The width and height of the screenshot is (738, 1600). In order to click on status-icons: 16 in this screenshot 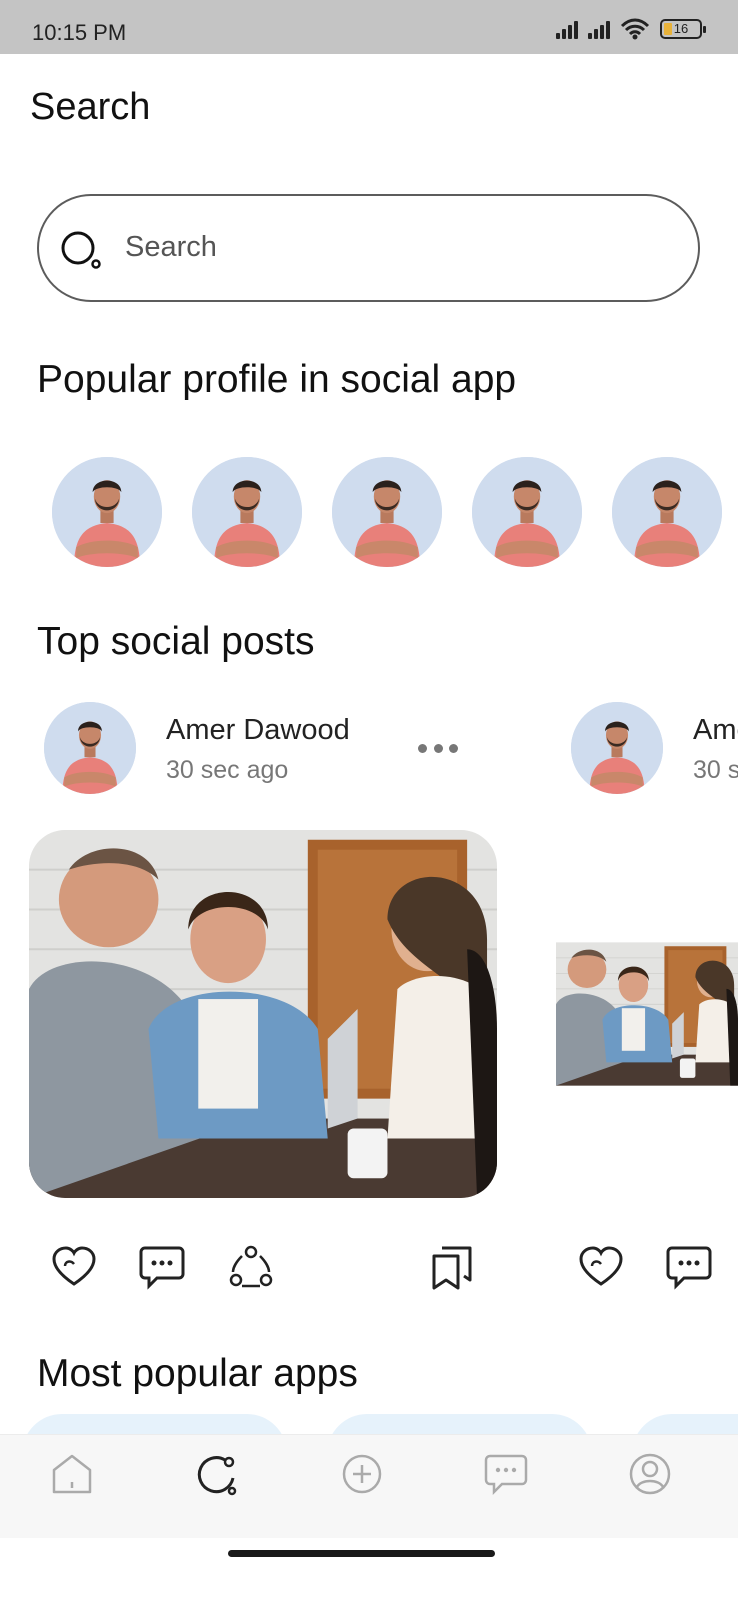, I will do `click(631, 29)`.